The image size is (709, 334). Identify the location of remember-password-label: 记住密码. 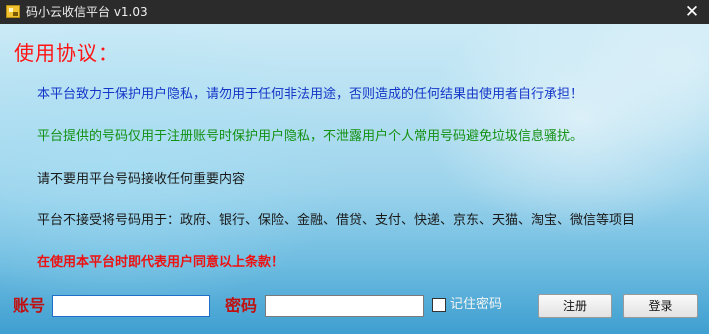
(476, 305).